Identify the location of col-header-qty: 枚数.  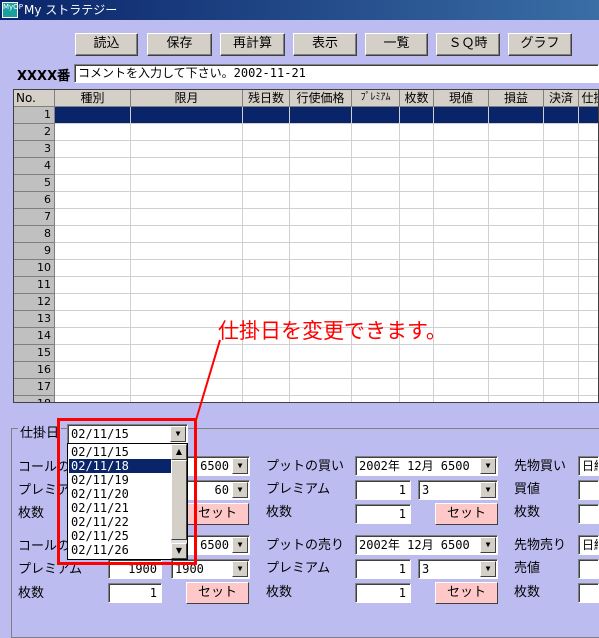
(417, 98).